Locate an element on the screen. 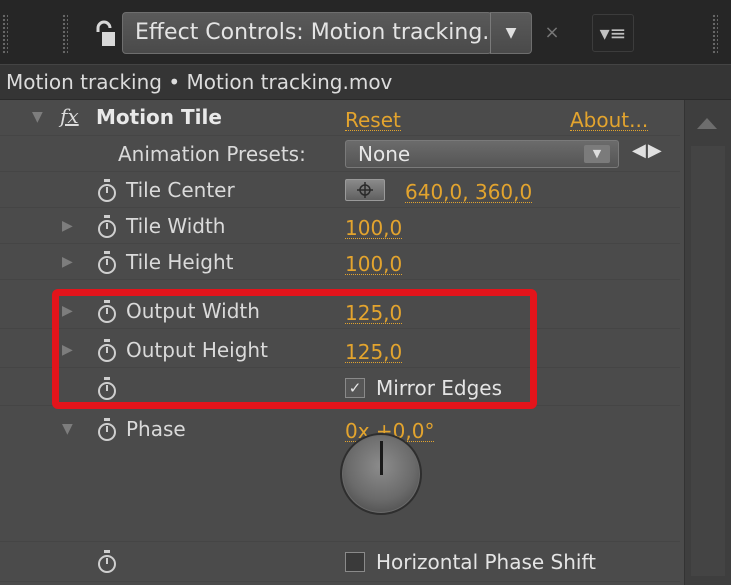 Image resolution: width=731 pixels, height=585 pixels. scrollbar is located at coordinates (707, 342).